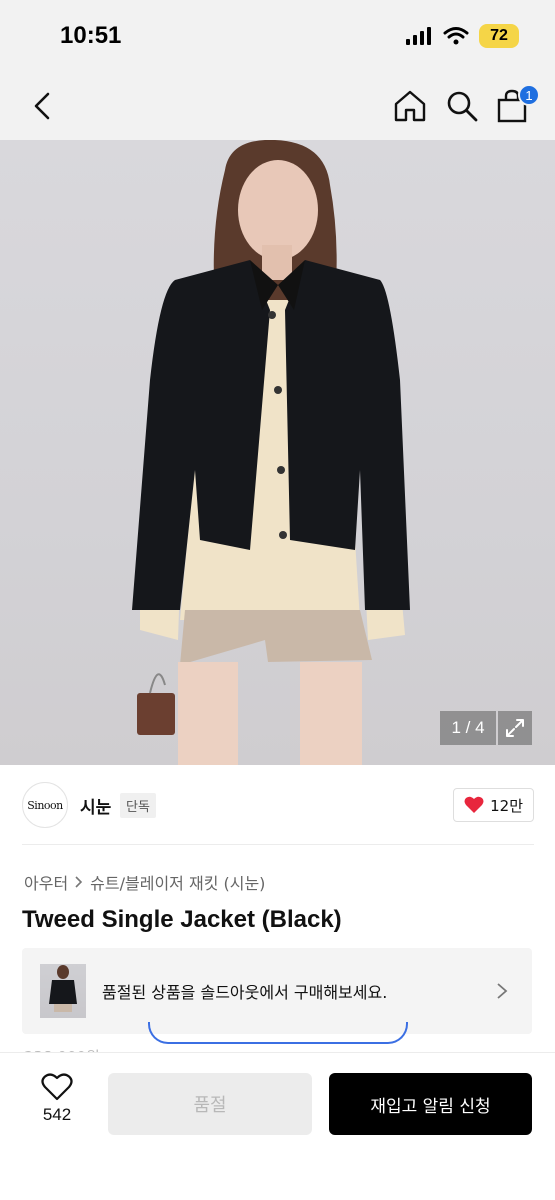 This screenshot has width=555, height=1200. I want to click on bottom-action-bar: 542 품절 재입고 알림 신청, so click(277, 1126).